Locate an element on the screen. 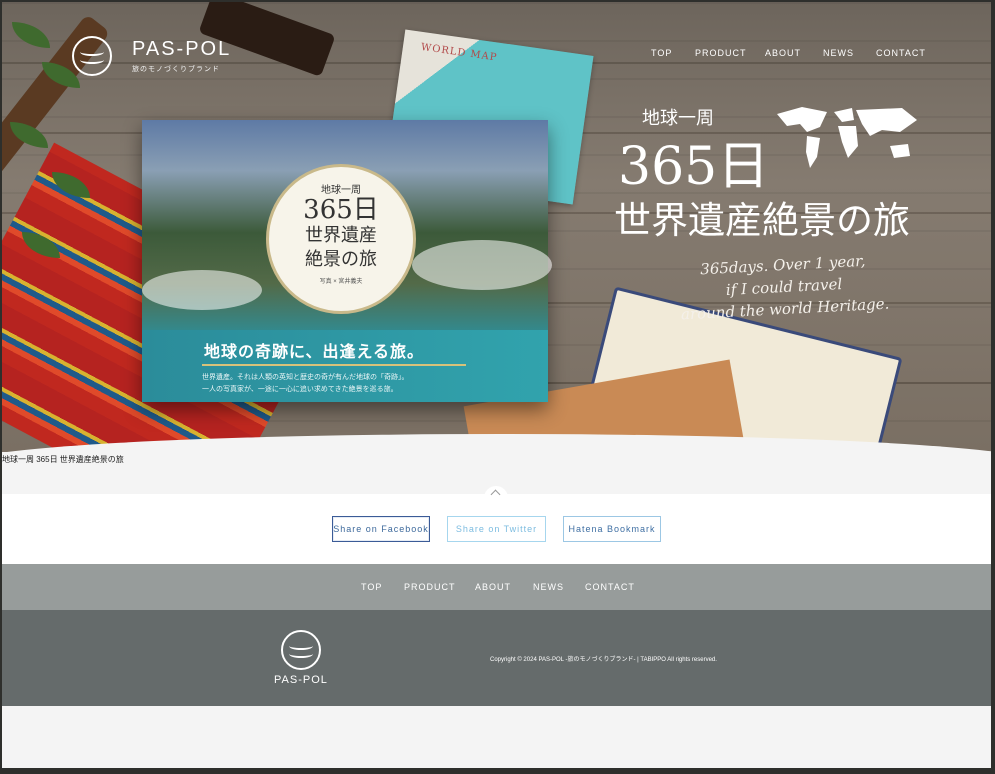  book-title-line1: 世界遺産 is located at coordinates (341, 235).